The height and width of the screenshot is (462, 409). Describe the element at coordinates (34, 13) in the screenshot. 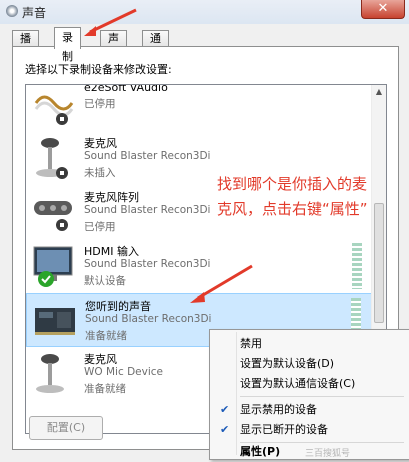

I see `window-title: 声音` at that location.